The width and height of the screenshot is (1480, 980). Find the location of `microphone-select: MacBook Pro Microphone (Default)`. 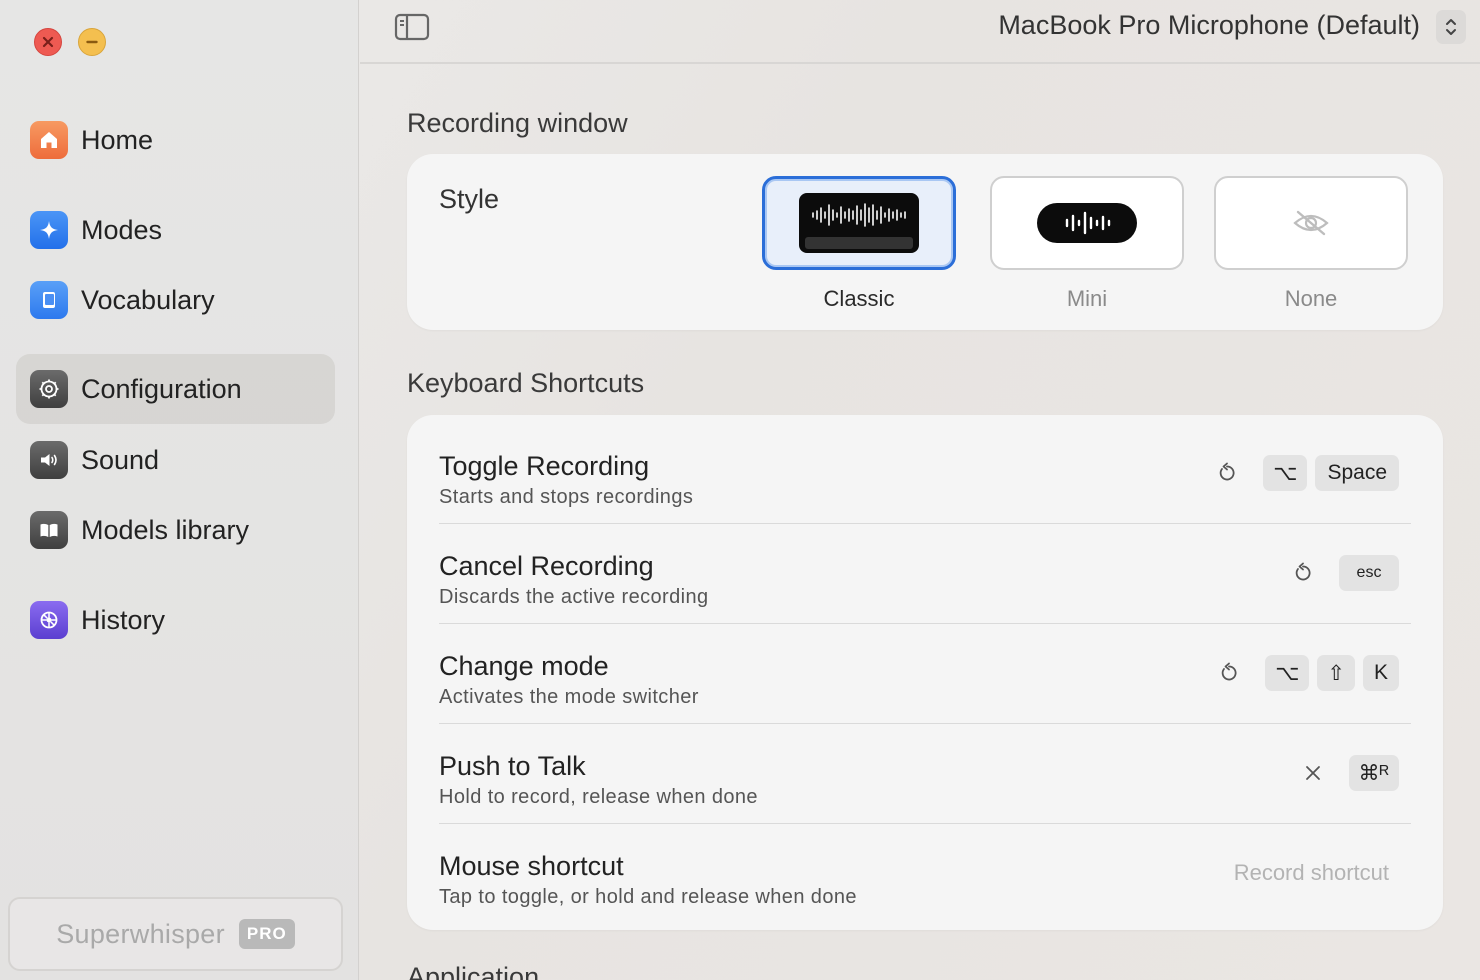

microphone-select: MacBook Pro Microphone (Default) is located at coordinates (1209, 25).